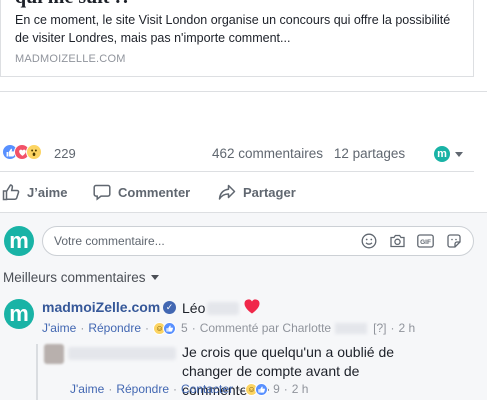 This screenshot has width=487, height=400. Describe the element at coordinates (22, 152) in the screenshot. I see `reaction-icons` at that location.